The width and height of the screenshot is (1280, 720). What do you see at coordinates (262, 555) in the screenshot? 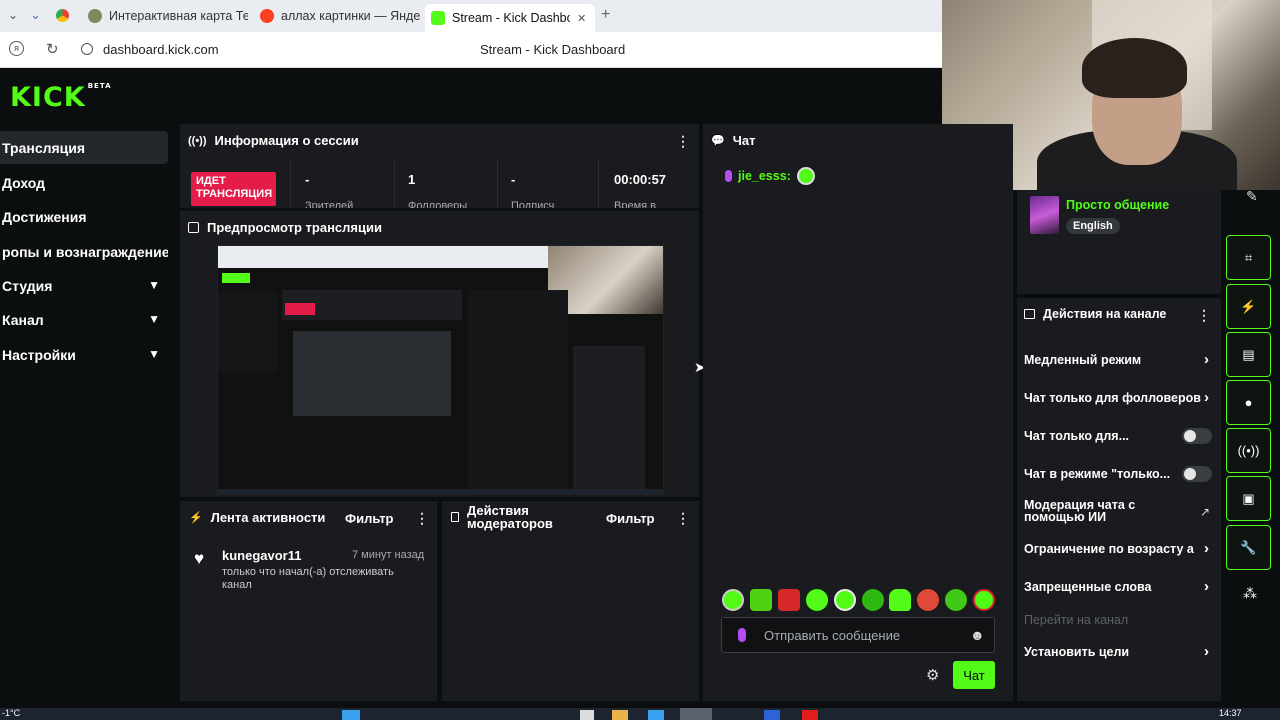
I see `activity-user: kunegavor11` at bounding box center [262, 555].